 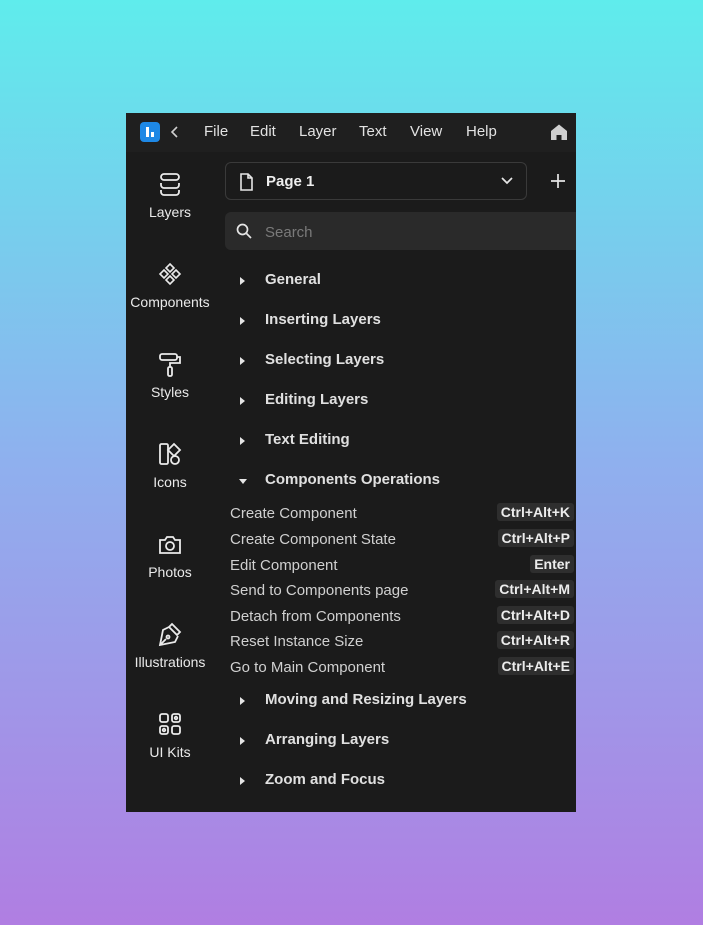 What do you see at coordinates (170, 572) in the screenshot?
I see `rail-label-photos: Photos` at bounding box center [170, 572].